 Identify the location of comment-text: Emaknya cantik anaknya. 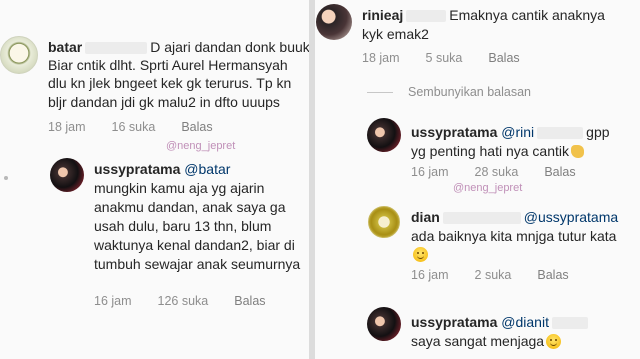
(527, 15).